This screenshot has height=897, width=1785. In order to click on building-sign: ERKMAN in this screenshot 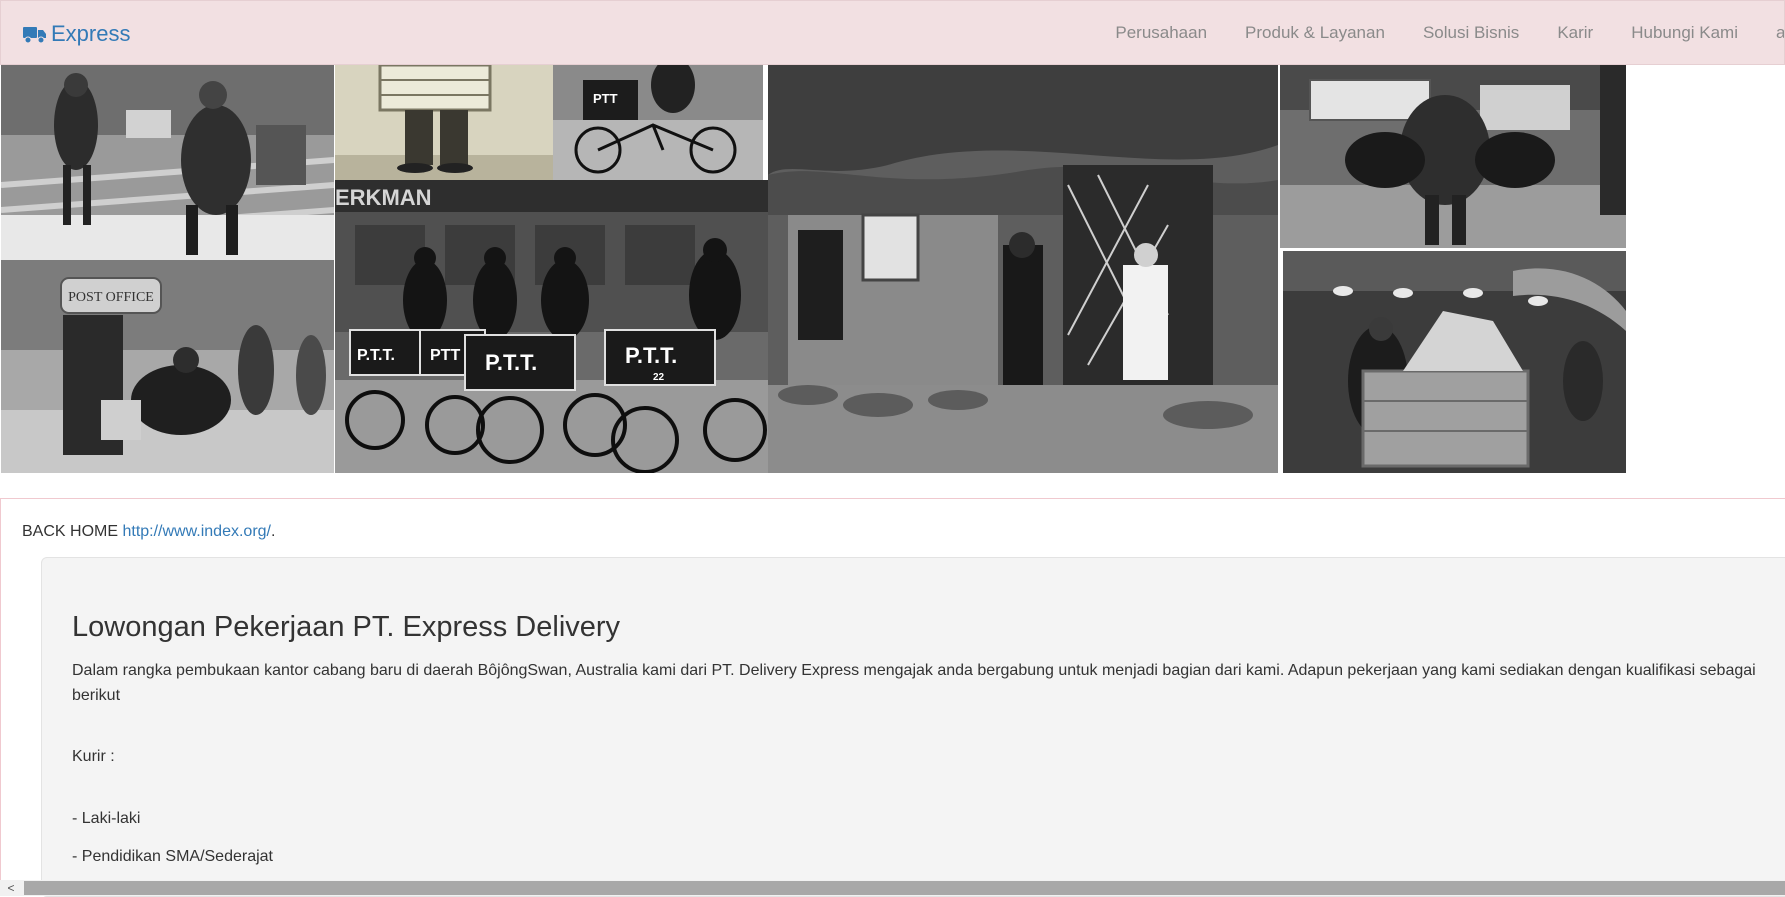, I will do `click(383, 197)`.